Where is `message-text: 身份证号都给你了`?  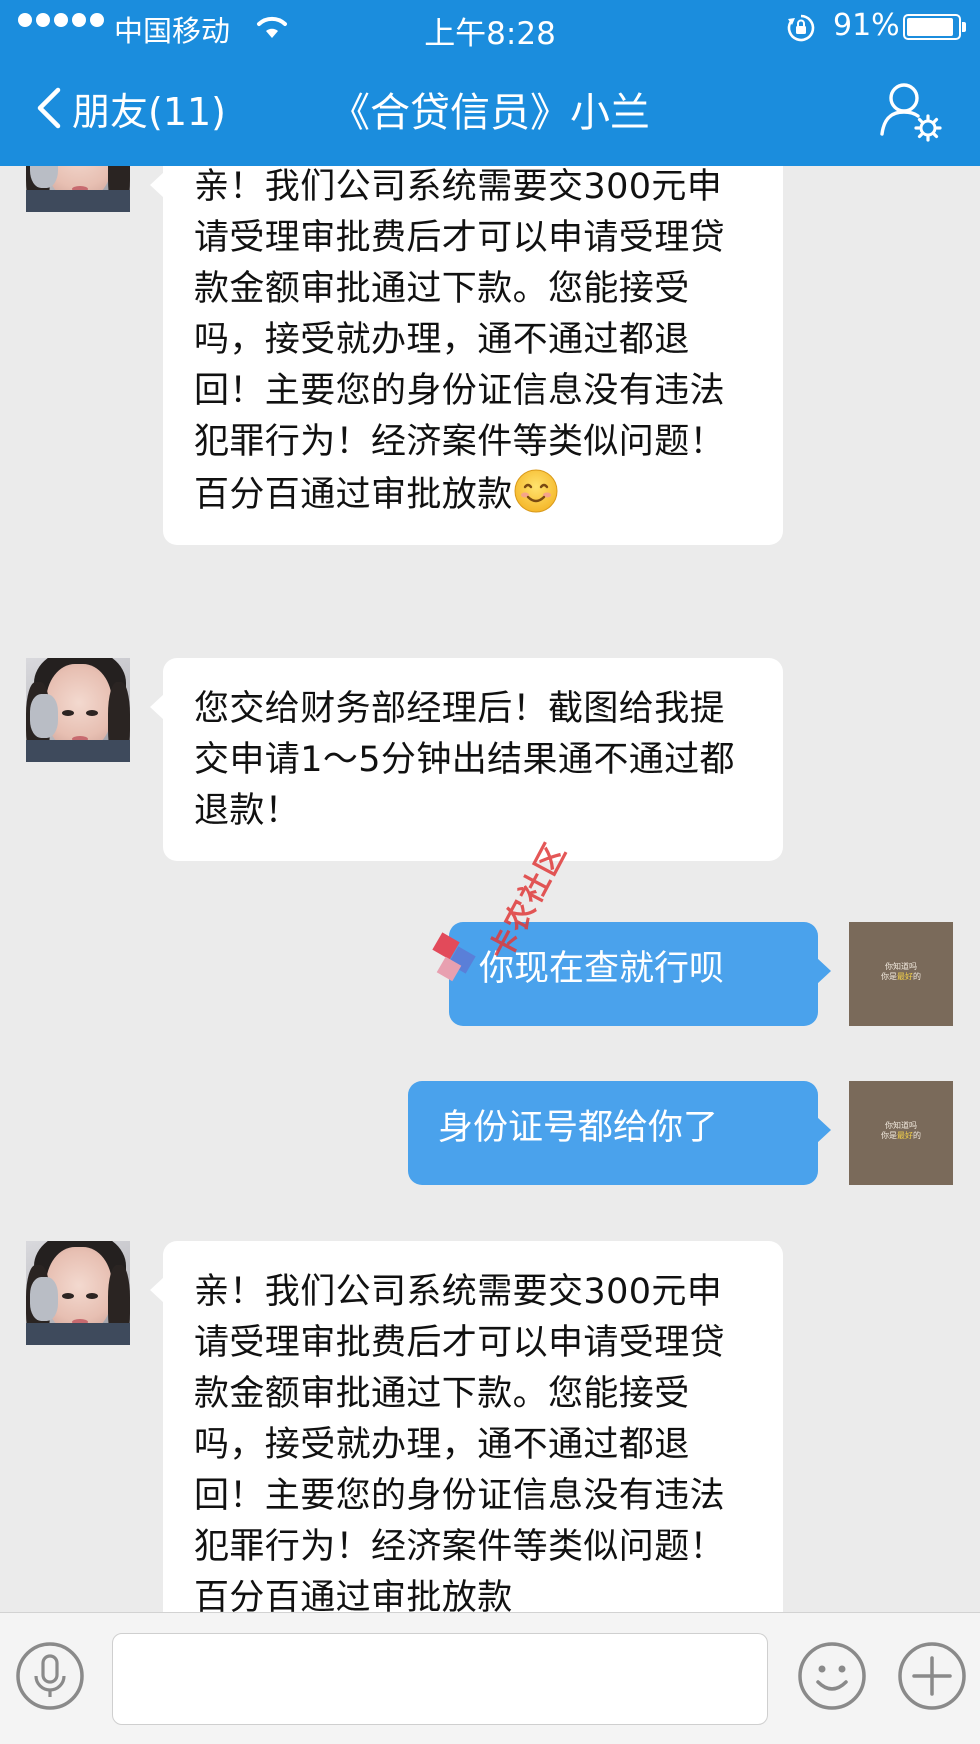 message-text: 身份证号都给你了 is located at coordinates (578, 1128).